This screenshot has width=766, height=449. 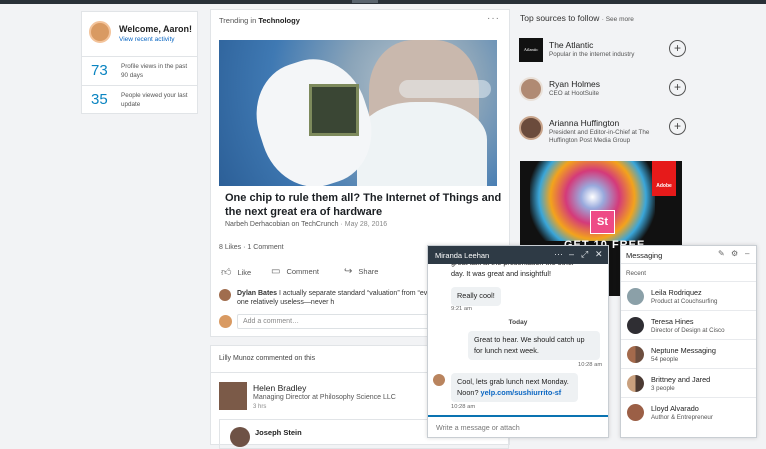 What do you see at coordinates (518, 255) in the screenshot?
I see `chat-header: Miranda Leehan ··· – ⤢ ✕` at bounding box center [518, 255].